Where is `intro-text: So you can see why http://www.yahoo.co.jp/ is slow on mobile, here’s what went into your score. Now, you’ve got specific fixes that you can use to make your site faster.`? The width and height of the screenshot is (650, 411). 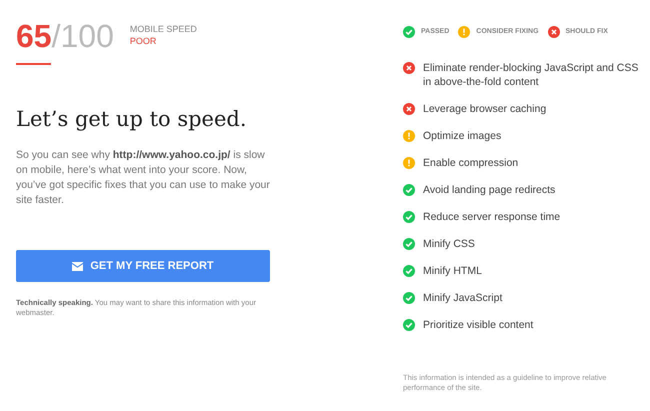 intro-text: So you can see why http://www.yahoo.co.jp/ is slow on mobile, here’s what went into your score. Now, you’ve got specific fixes that you can use to make your site faster. is located at coordinates (143, 178).